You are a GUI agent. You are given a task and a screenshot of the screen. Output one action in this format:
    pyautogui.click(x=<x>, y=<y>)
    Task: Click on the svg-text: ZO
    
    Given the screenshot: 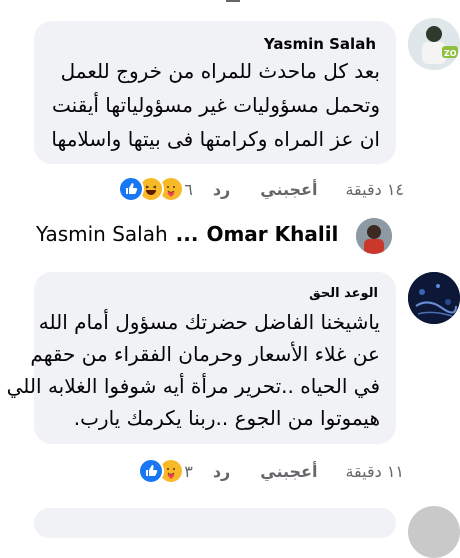 What is the action you would take?
    pyautogui.click(x=450, y=53)
    